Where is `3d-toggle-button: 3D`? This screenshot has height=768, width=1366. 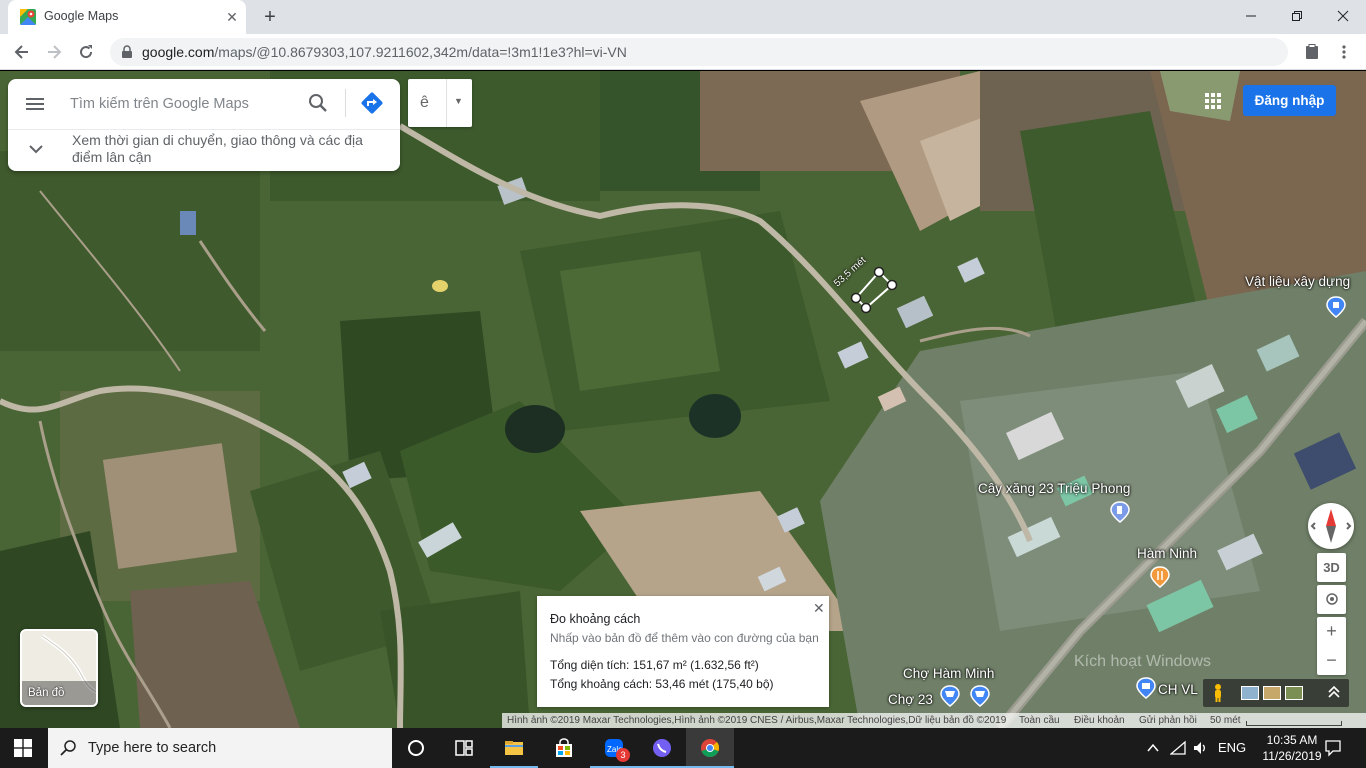 3d-toggle-button: 3D is located at coordinates (1331, 567).